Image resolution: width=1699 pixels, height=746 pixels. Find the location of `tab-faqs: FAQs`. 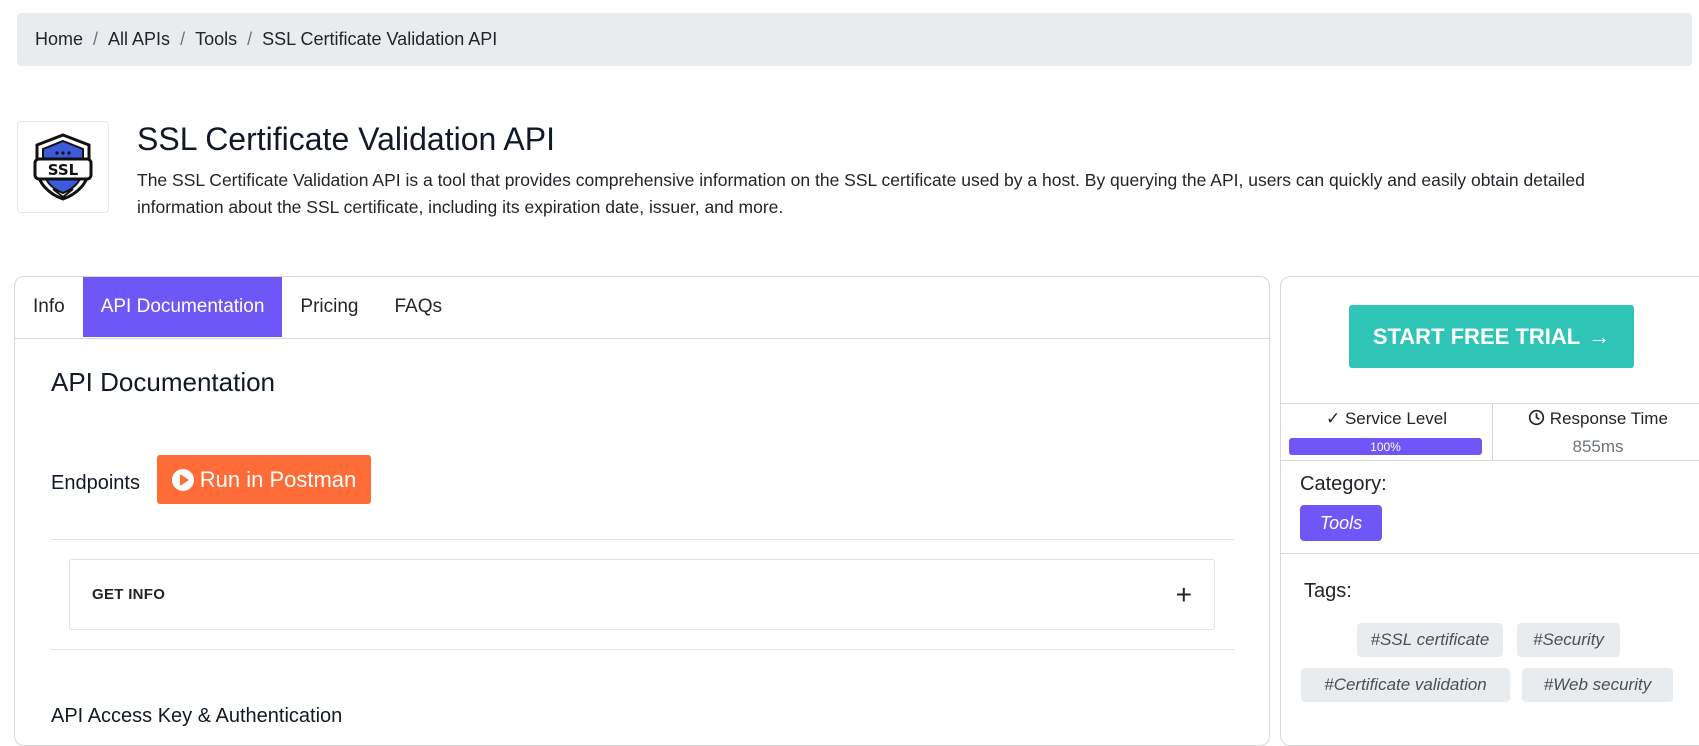

tab-faqs: FAQs is located at coordinates (418, 307).